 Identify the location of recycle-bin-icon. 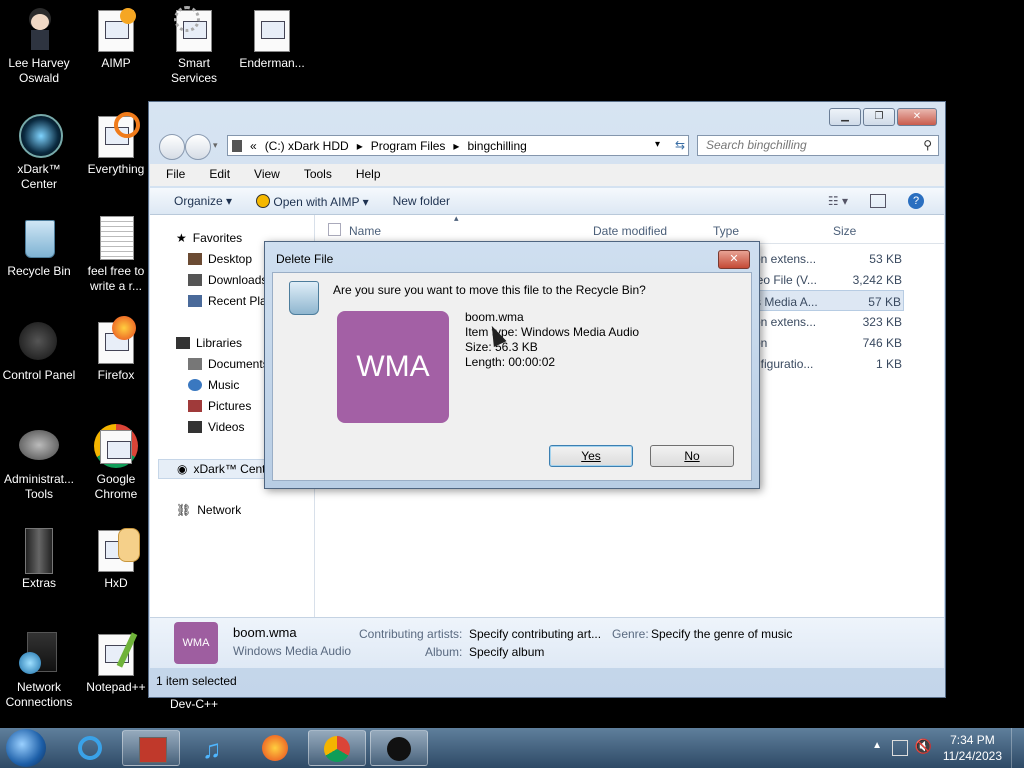
(39, 238).